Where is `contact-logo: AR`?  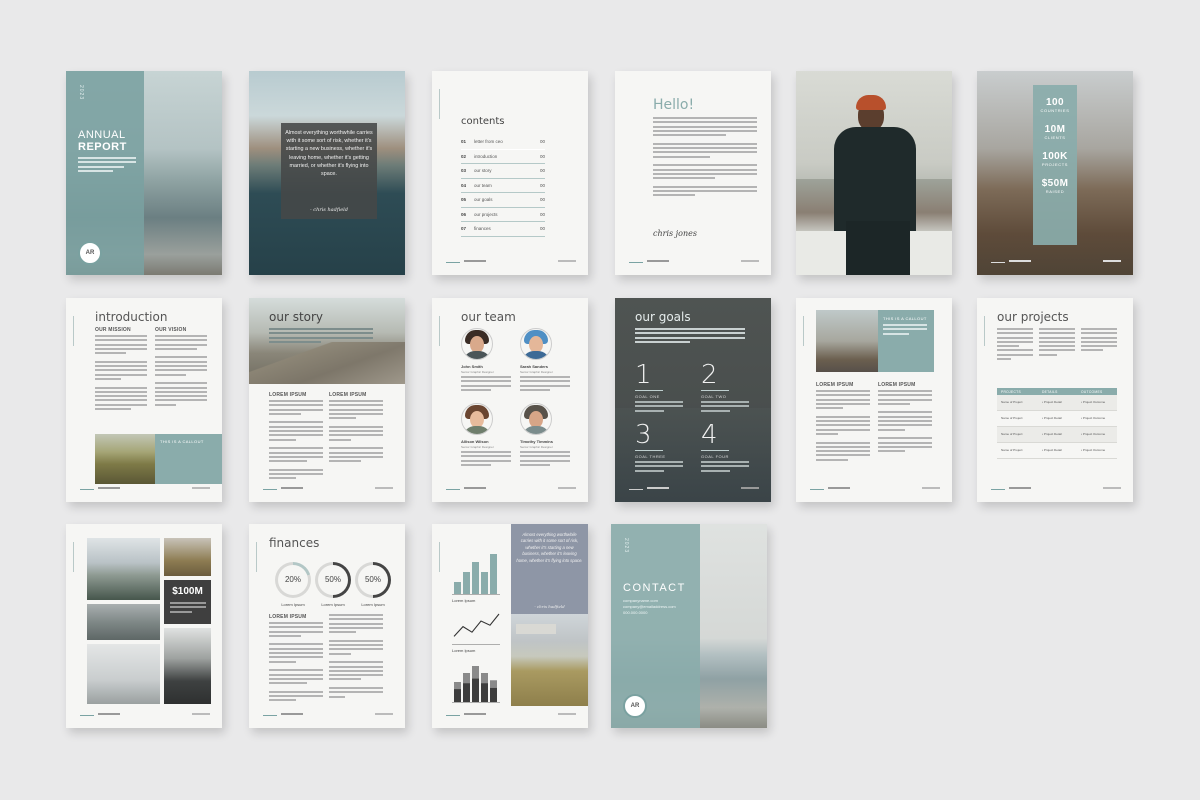 contact-logo: AR is located at coordinates (635, 706).